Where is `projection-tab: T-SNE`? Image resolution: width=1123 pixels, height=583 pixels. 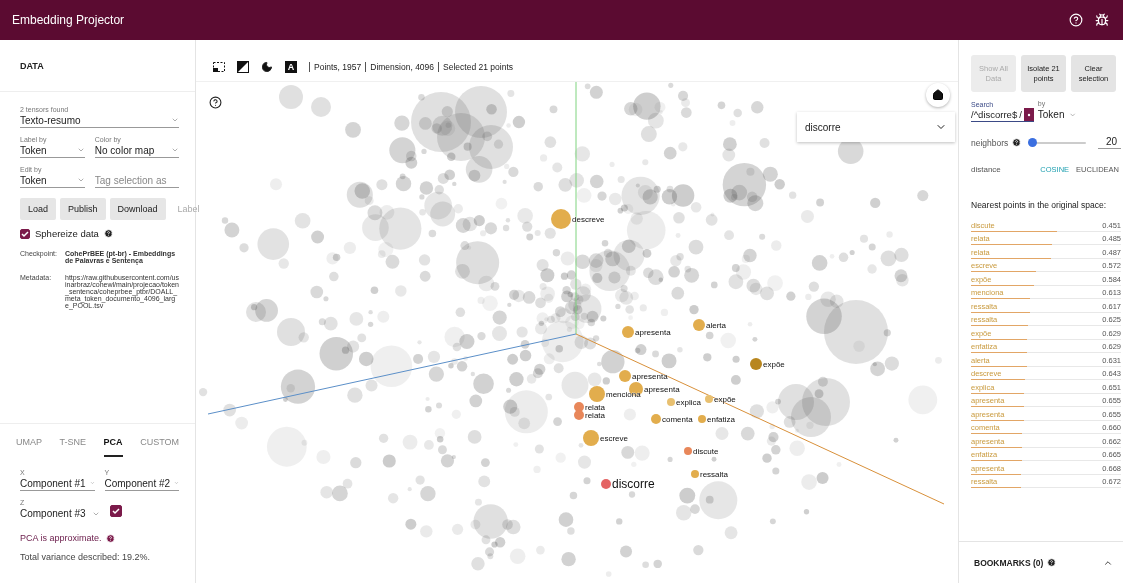 projection-tab: T-SNE is located at coordinates (73, 440).